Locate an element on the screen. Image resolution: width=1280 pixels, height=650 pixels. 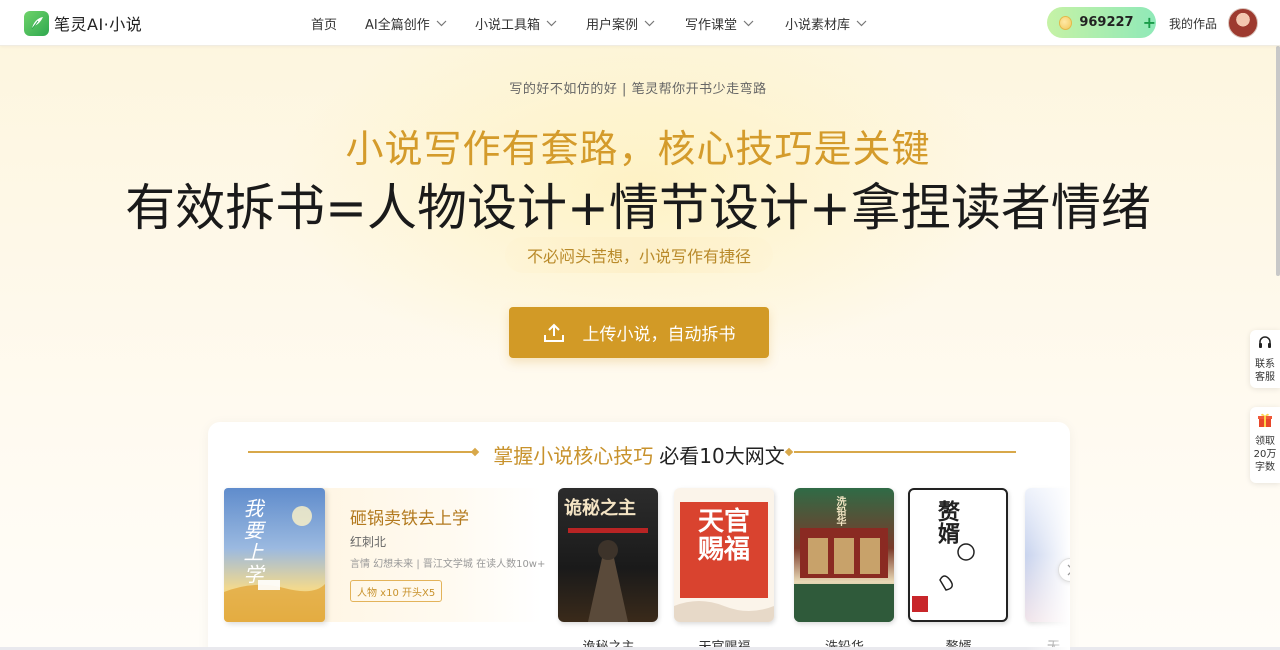
cover-art-decoration is located at coordinates (274, 564).